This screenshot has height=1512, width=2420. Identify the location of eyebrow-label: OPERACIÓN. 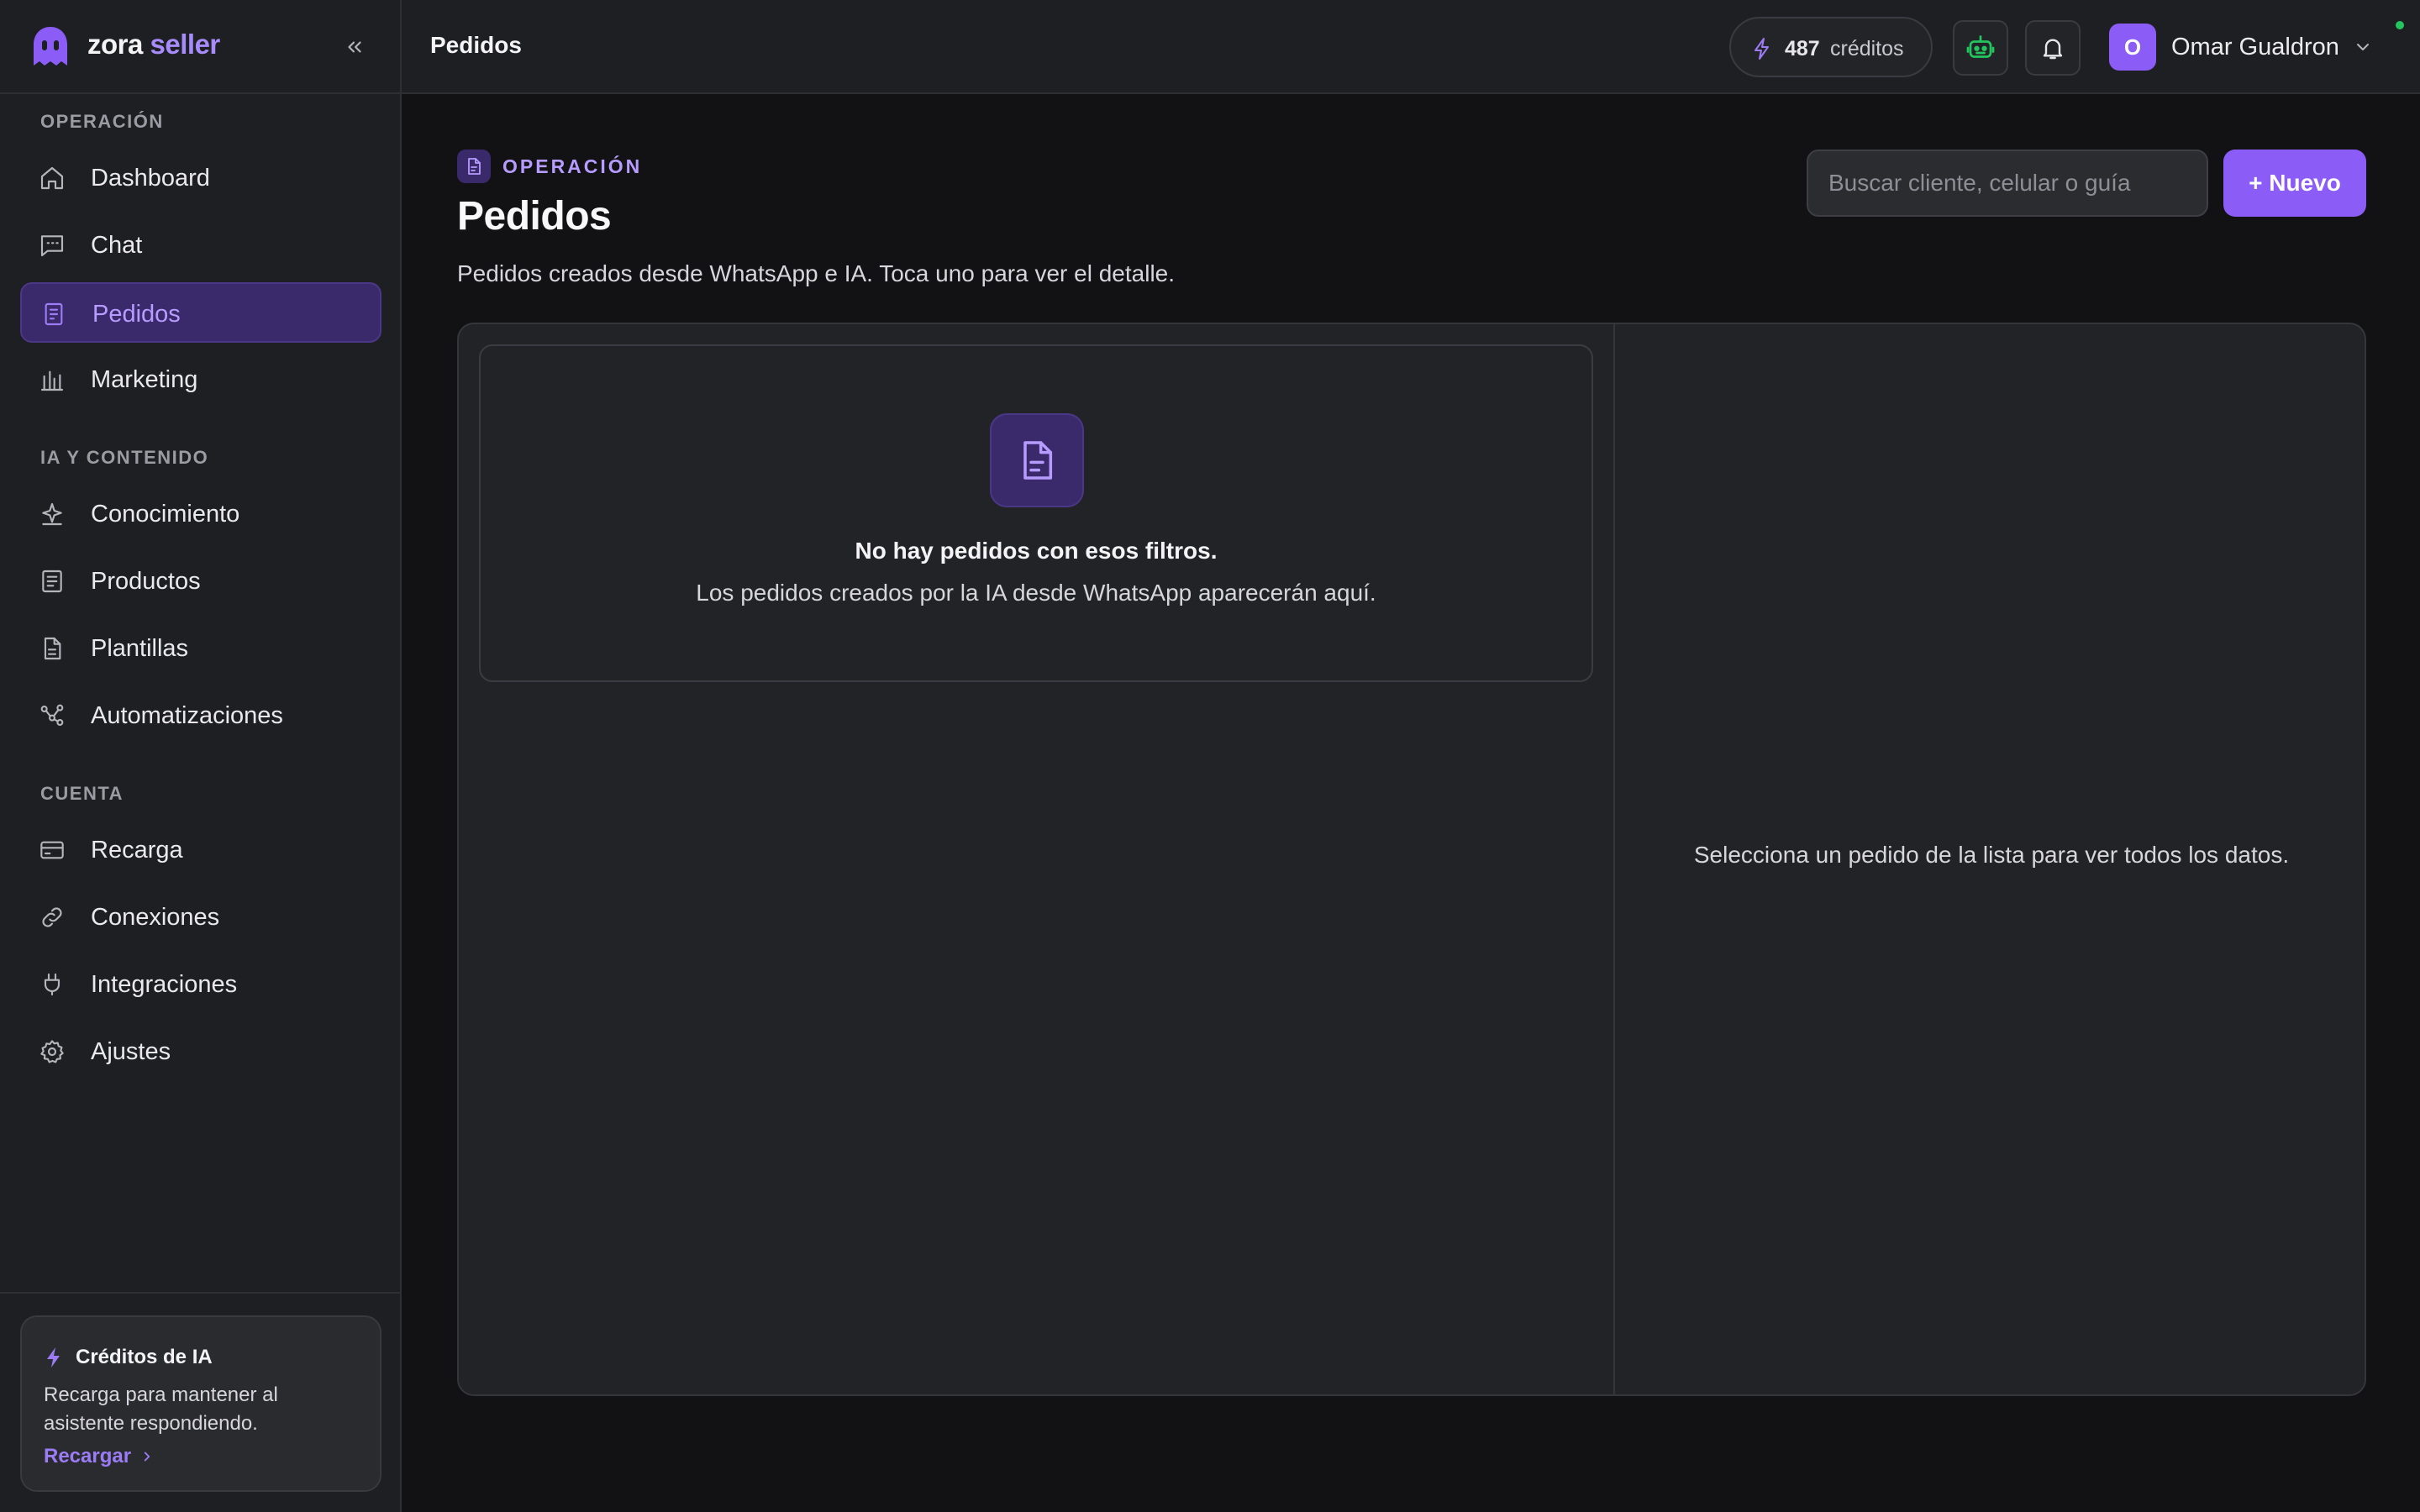
(572, 166).